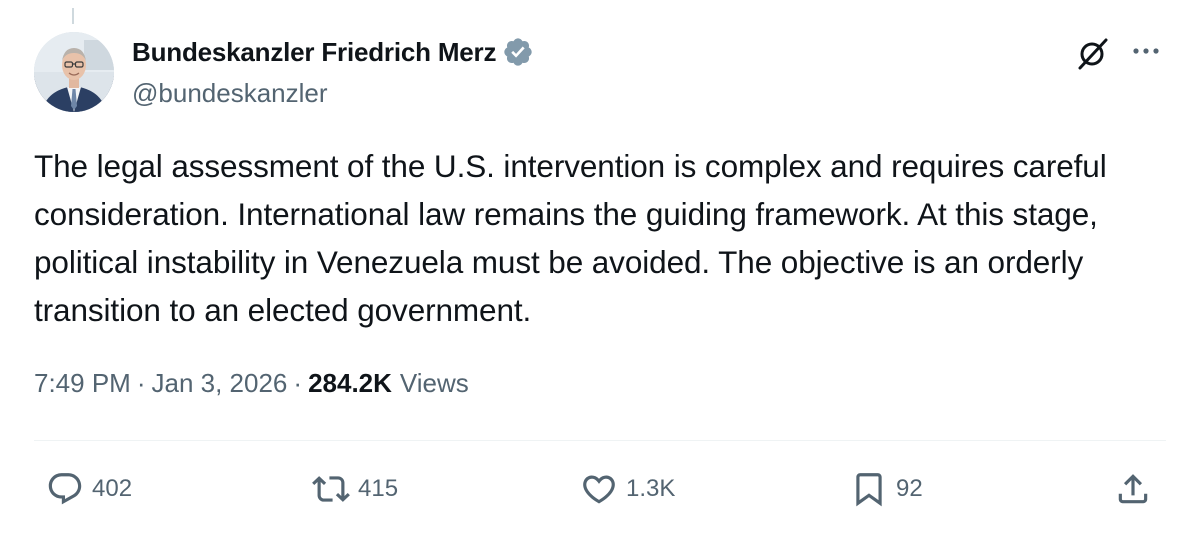  Describe the element at coordinates (230, 93) in the screenshot. I see `author-handle: @bundeskanzler` at that location.